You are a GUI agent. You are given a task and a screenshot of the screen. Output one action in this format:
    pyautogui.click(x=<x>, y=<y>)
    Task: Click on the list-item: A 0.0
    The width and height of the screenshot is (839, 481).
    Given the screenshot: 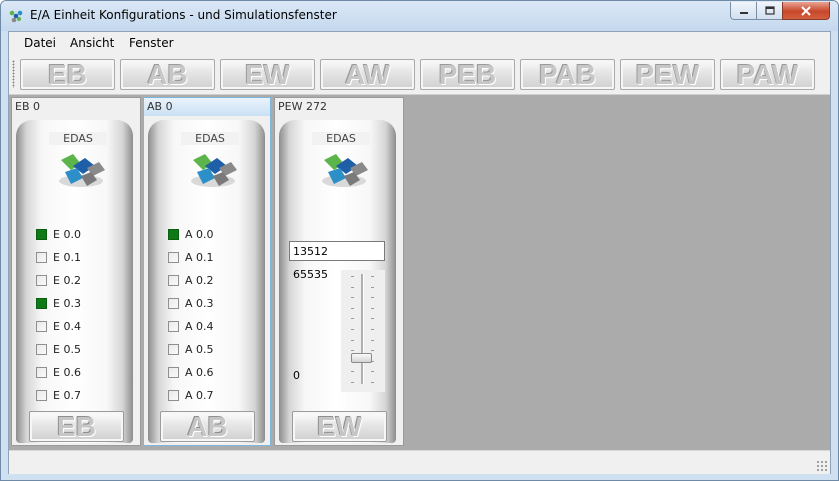 What is the action you would take?
    pyautogui.click(x=208, y=236)
    